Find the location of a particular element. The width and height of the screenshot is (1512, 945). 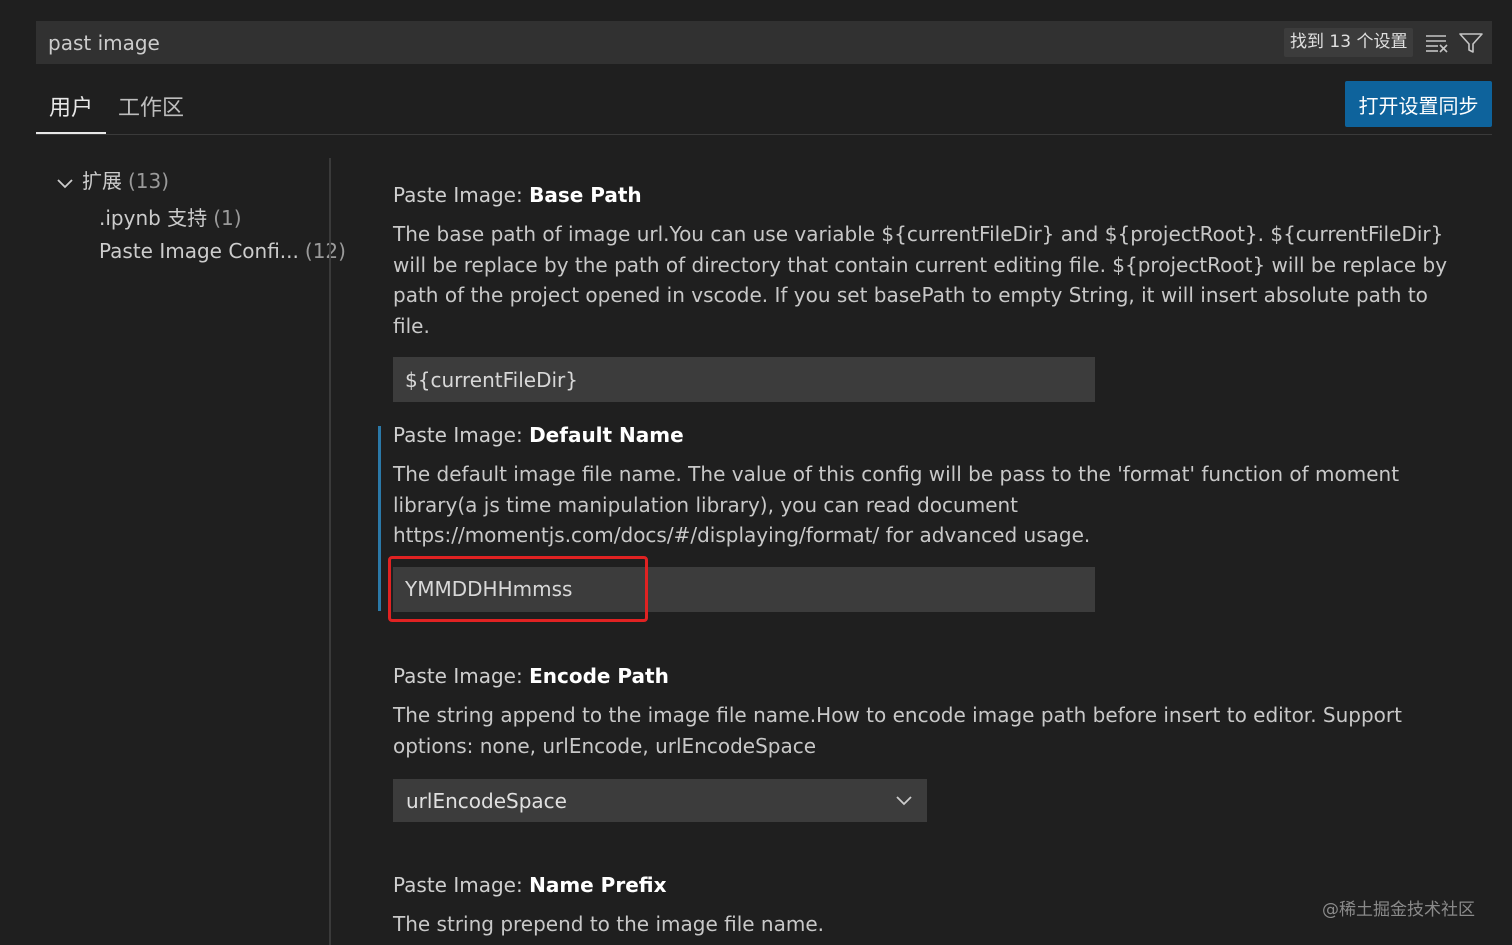

tabs-divider is located at coordinates (764, 134).